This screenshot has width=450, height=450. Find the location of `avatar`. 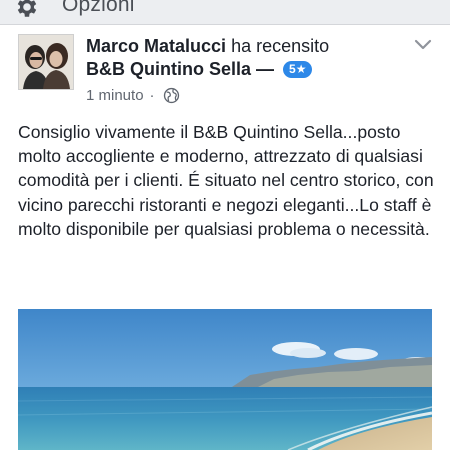

avatar is located at coordinates (46, 62).